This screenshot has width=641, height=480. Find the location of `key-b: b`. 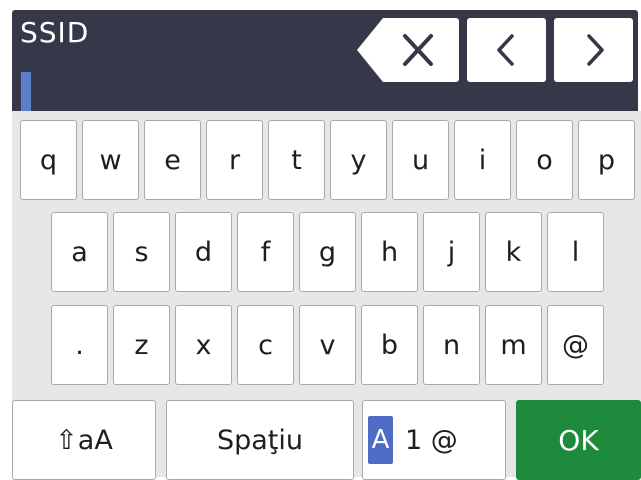

key-b: b is located at coordinates (389, 345).